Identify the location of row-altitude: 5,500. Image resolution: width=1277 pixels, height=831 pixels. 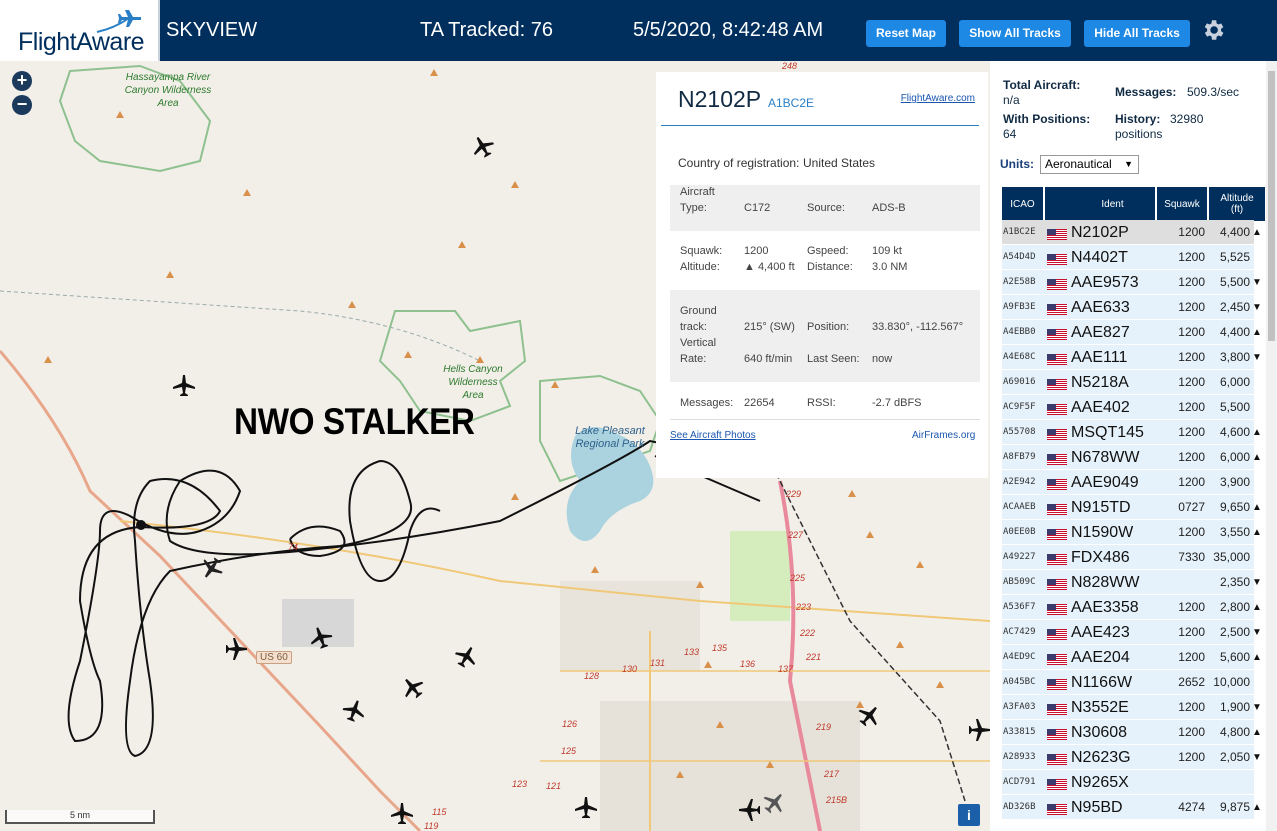
(1234, 282).